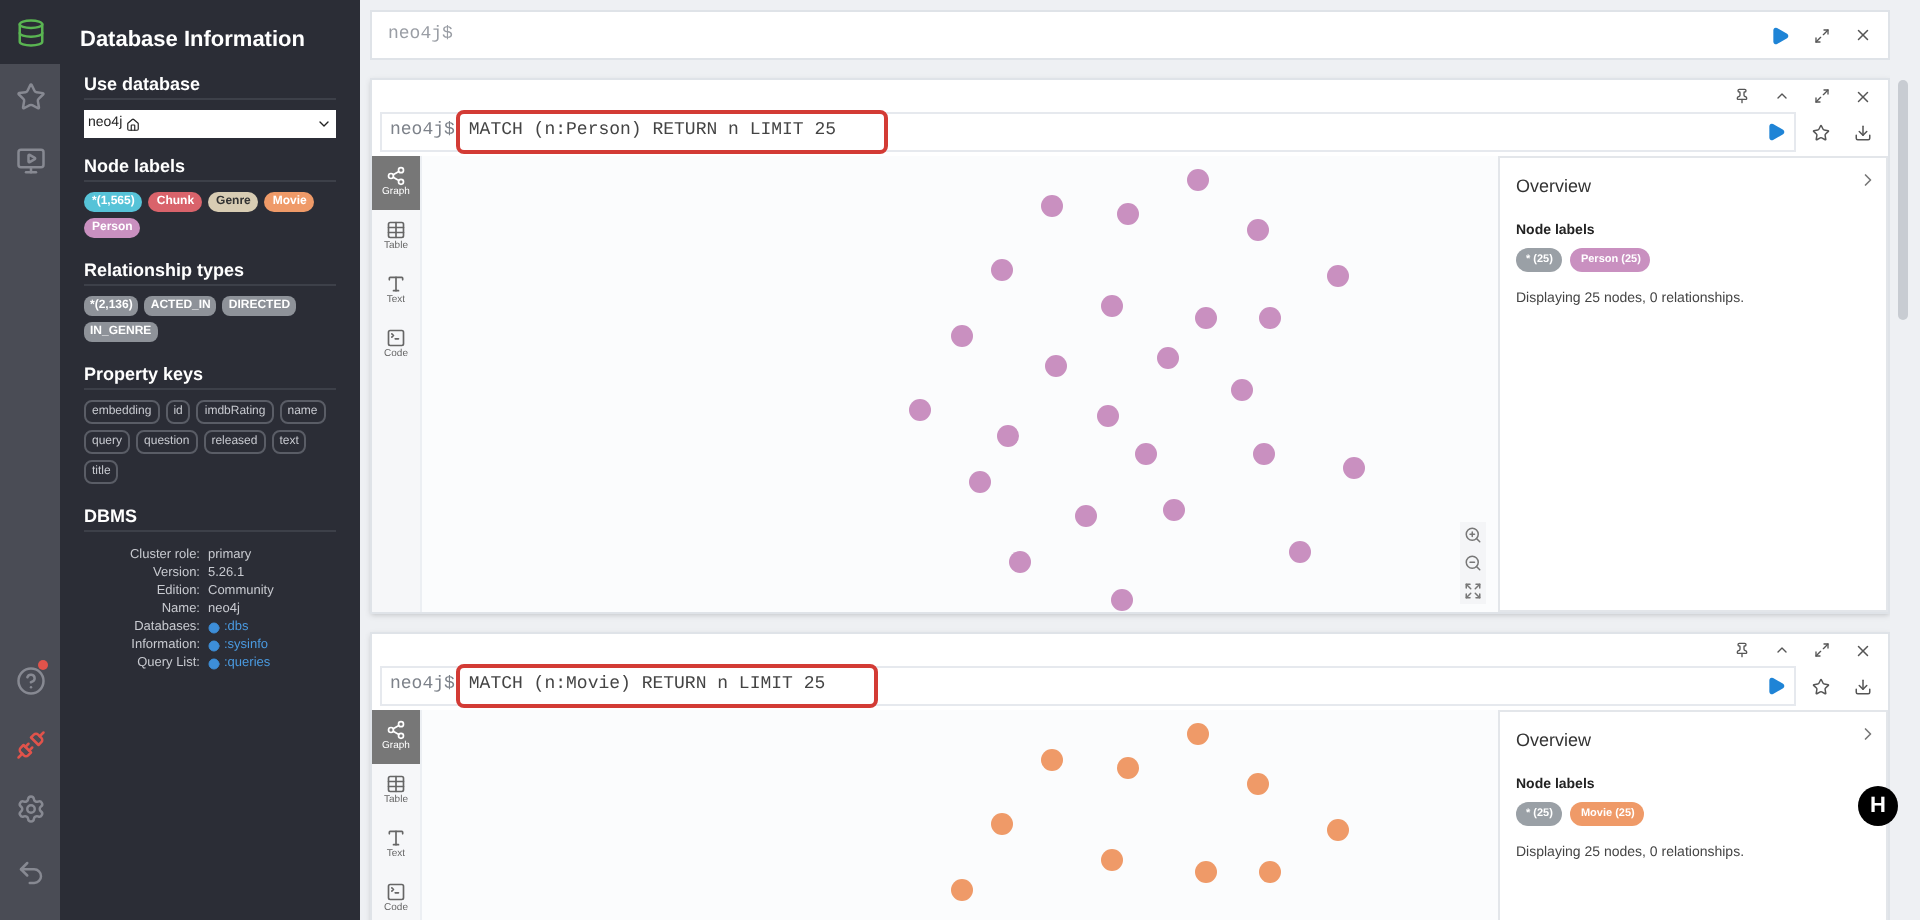  What do you see at coordinates (135, 166) in the screenshot?
I see `section-heading: Node labels` at bounding box center [135, 166].